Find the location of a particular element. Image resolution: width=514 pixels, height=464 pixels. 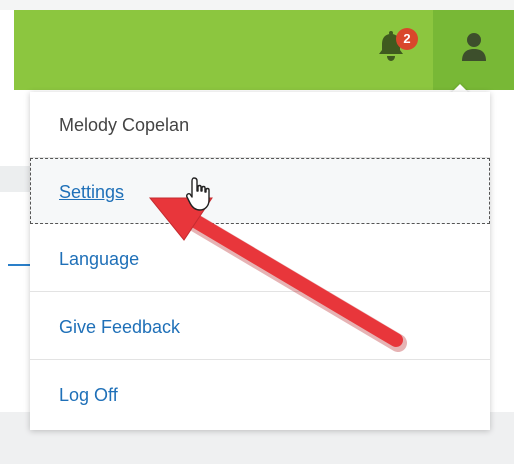

topbar-top-strip is located at coordinates (257, 5).